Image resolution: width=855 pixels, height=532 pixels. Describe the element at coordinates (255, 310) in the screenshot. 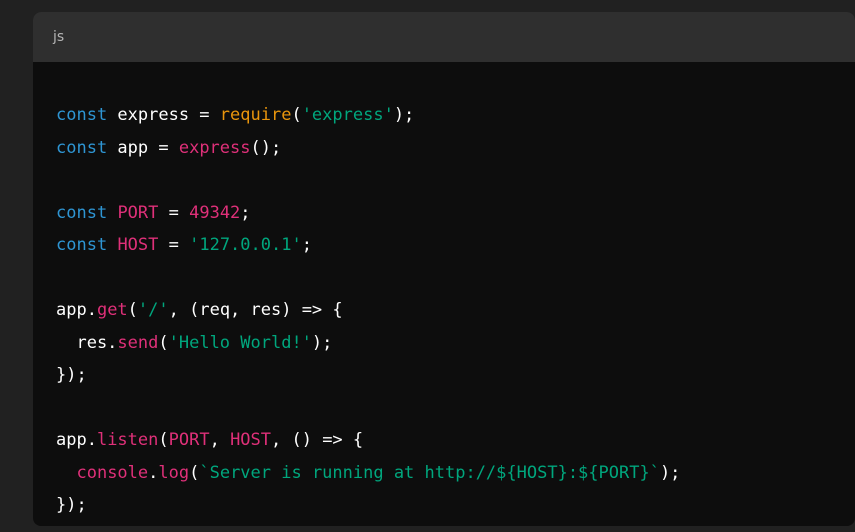

I see `code-token: , (req, res) => {` at that location.